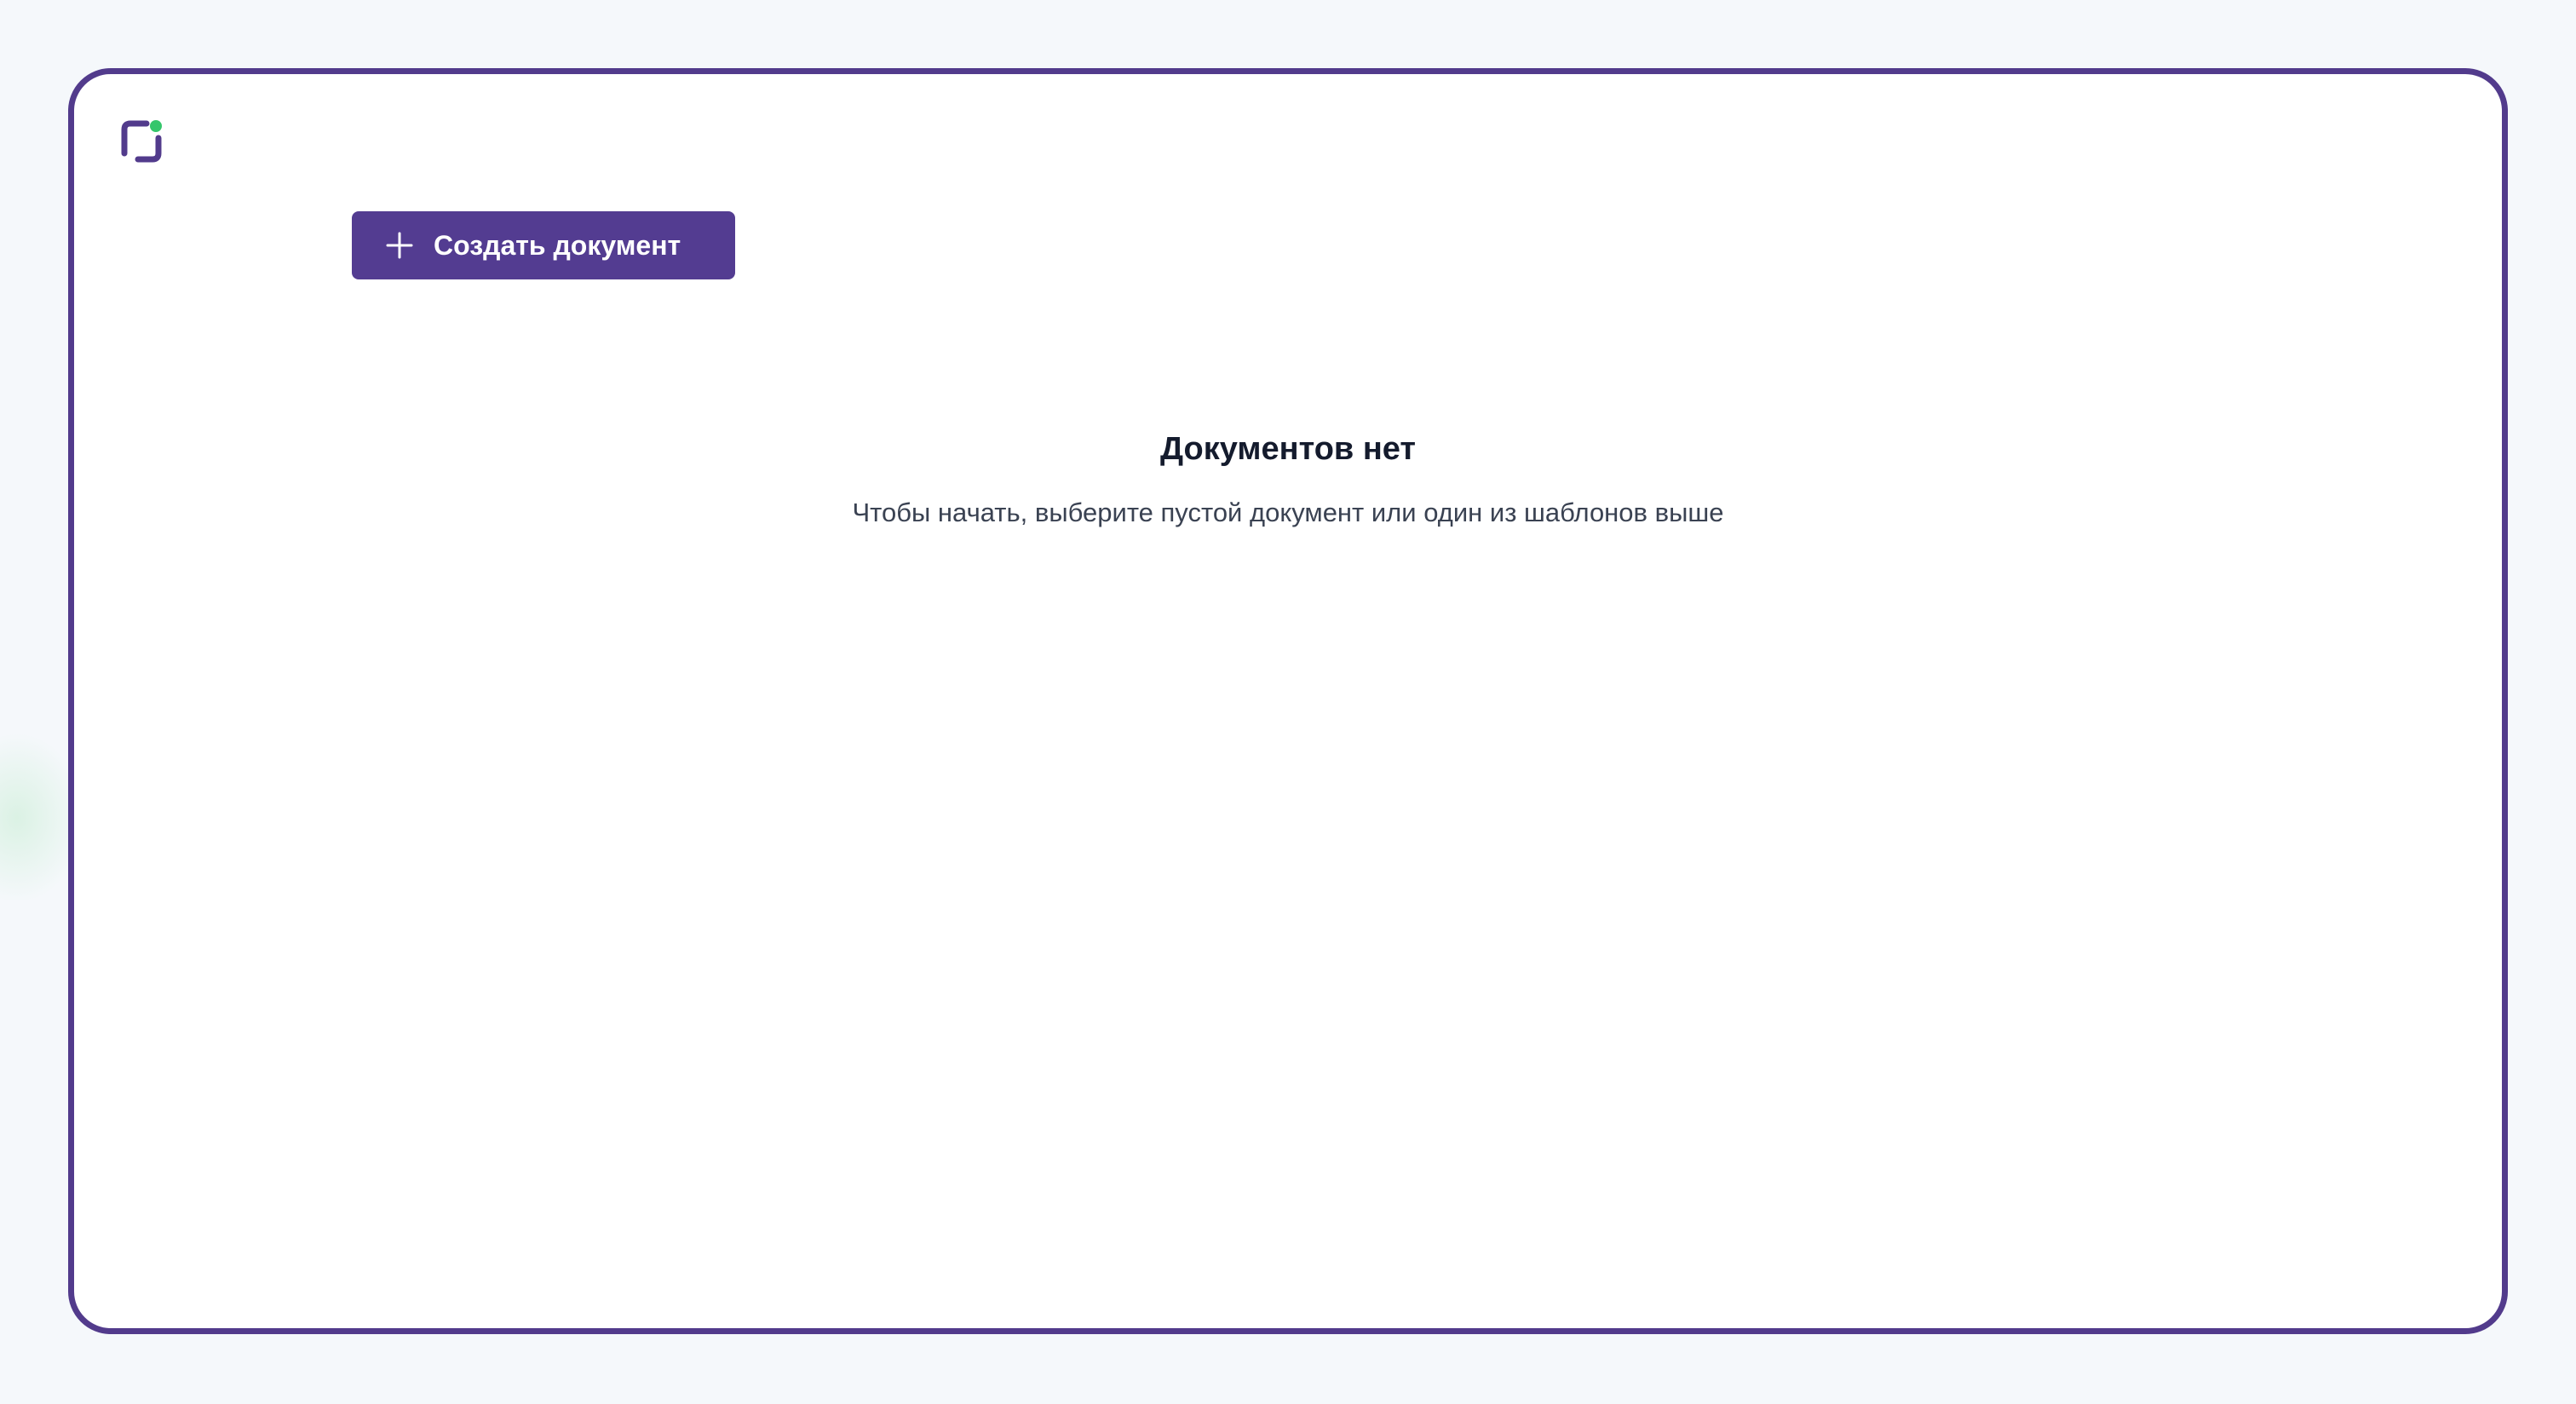 The height and width of the screenshot is (1404, 2576). I want to click on empty-state-title: Документов нет, so click(1288, 449).